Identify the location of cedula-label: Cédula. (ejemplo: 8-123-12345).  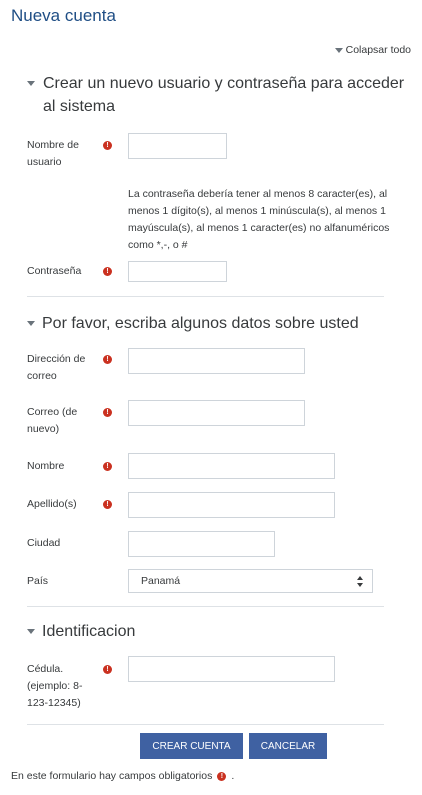
(55, 686).